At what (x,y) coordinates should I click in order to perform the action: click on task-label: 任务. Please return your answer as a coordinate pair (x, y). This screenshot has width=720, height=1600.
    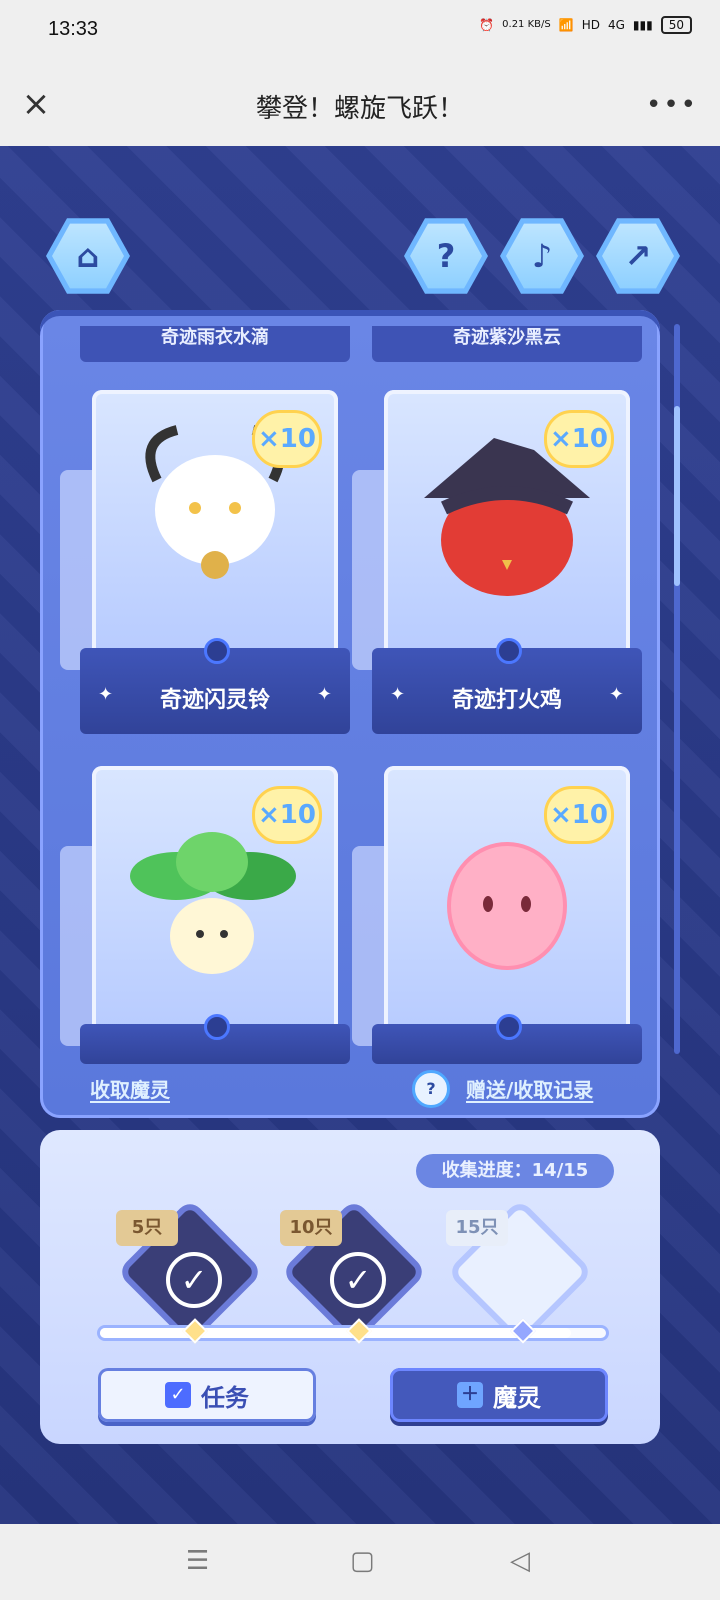
    Looking at the image, I should click on (225, 1397).